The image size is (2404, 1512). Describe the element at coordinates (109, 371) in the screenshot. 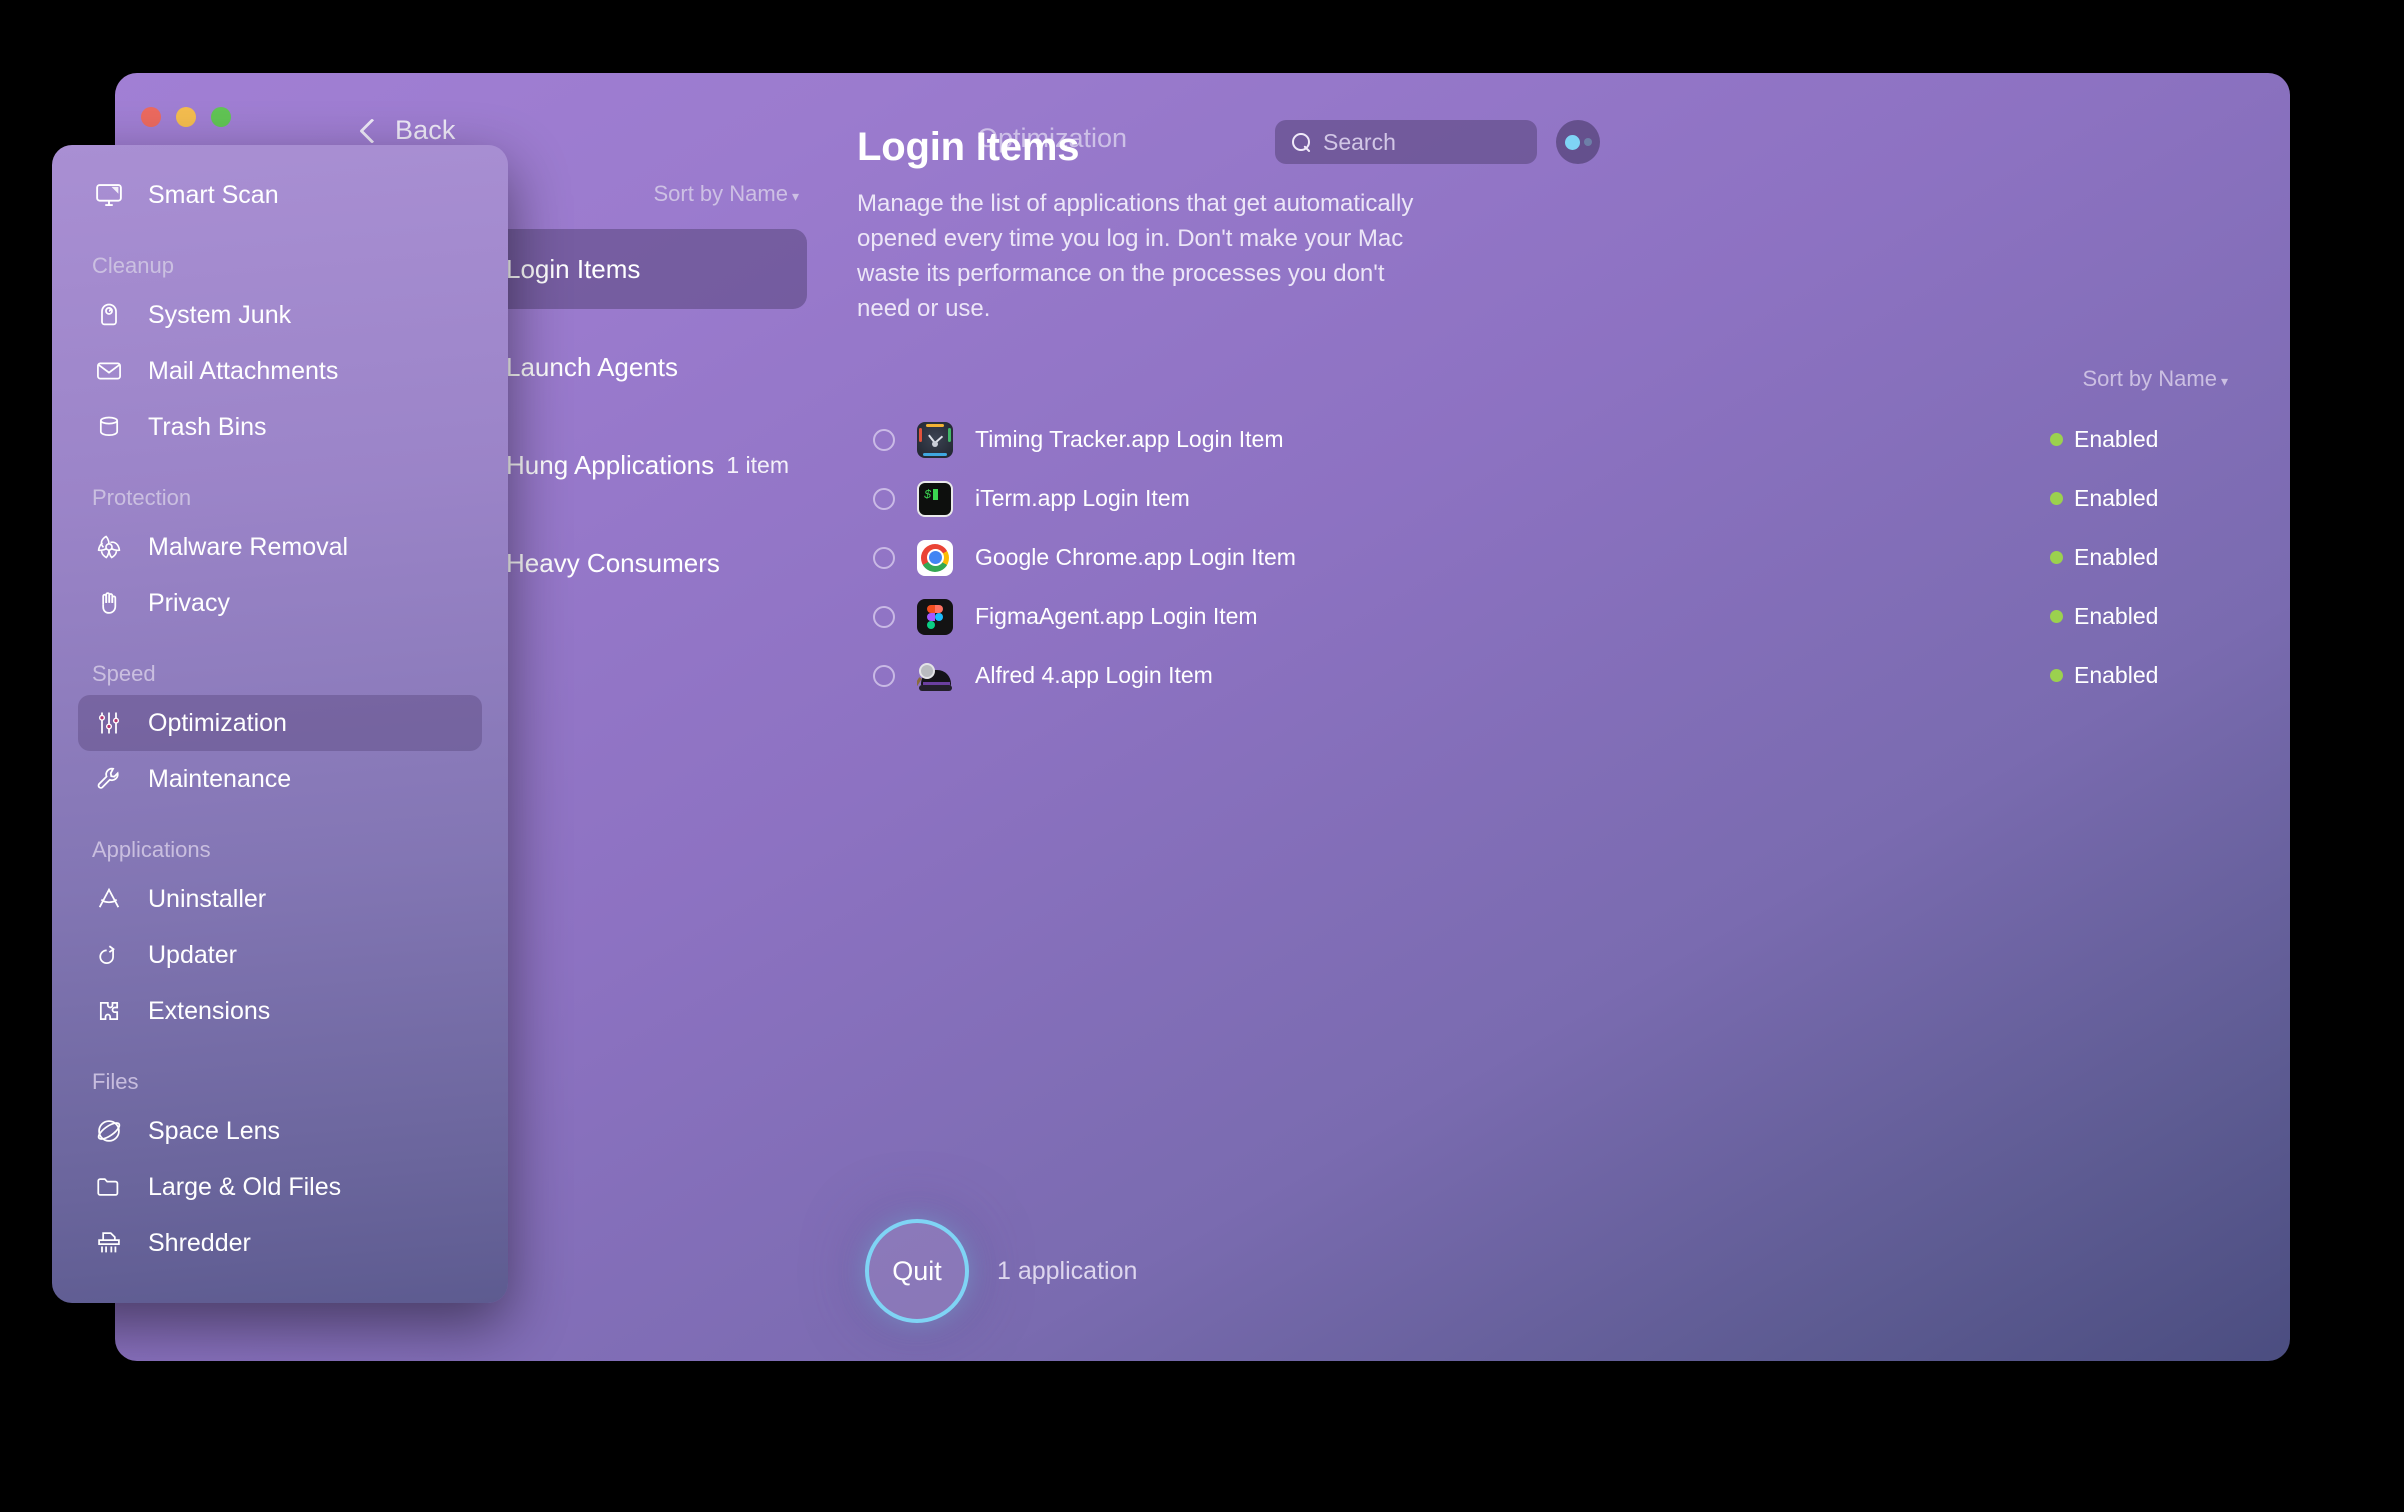

I see `mail-icon` at that location.